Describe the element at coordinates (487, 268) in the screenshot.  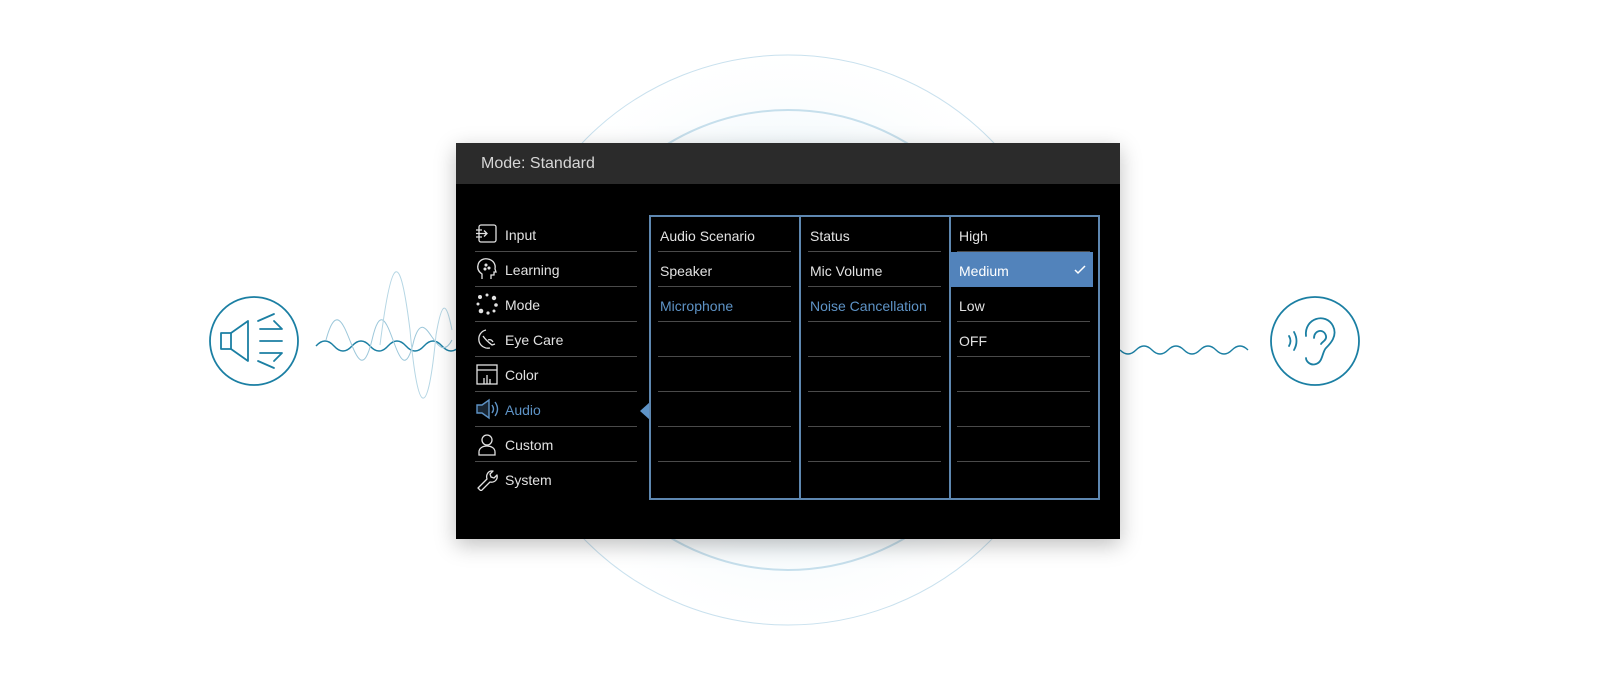
I see `learning-head-icon` at that location.